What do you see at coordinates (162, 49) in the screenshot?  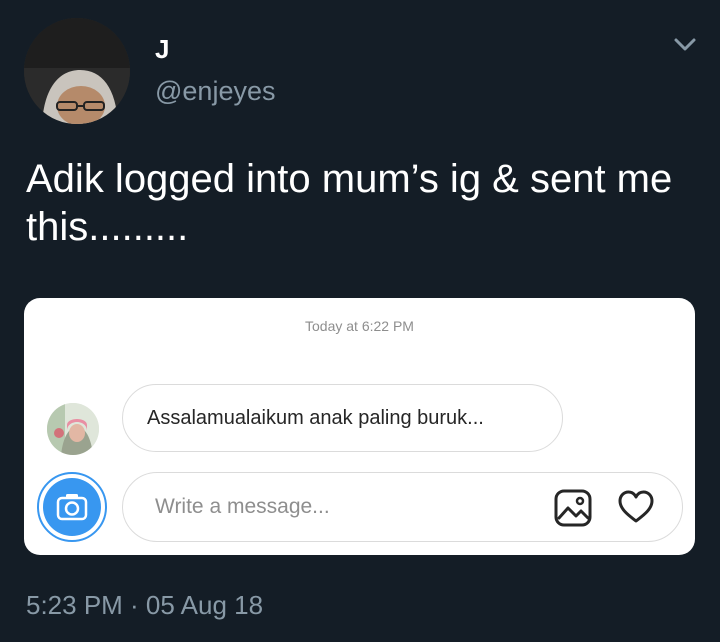 I see `author-display-name: J` at bounding box center [162, 49].